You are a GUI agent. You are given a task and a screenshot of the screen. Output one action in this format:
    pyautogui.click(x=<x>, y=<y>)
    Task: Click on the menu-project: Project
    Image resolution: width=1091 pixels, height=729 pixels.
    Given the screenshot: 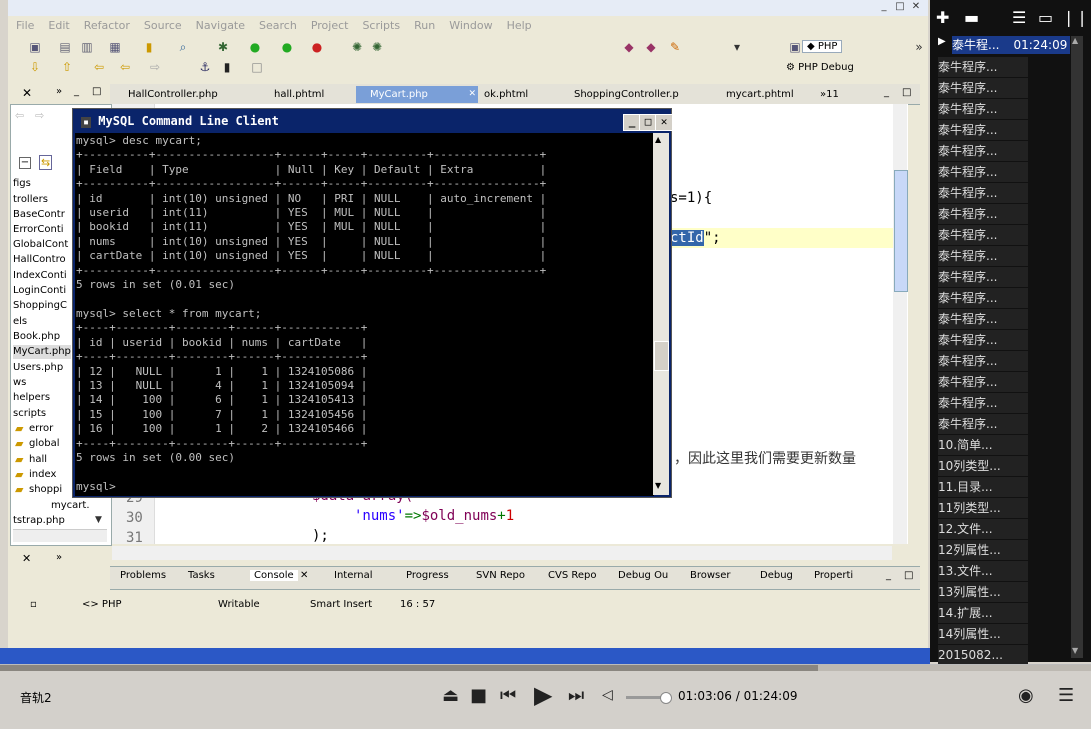 What is the action you would take?
    pyautogui.click(x=330, y=25)
    